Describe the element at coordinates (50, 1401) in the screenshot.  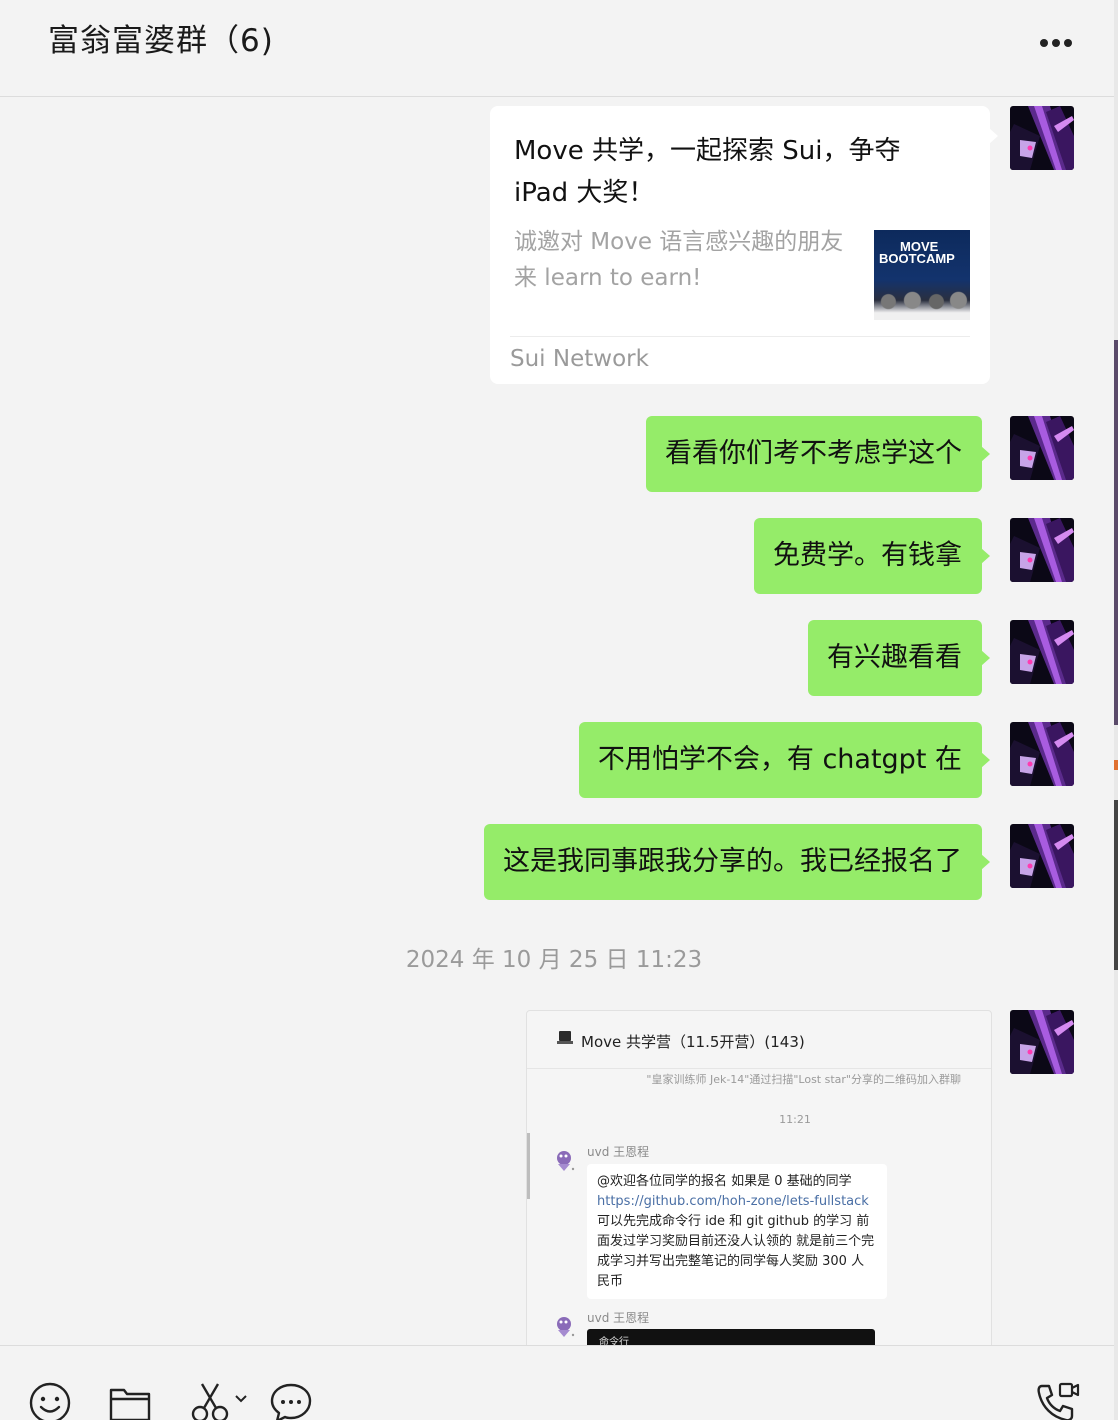
I see `emoji-icon` at that location.